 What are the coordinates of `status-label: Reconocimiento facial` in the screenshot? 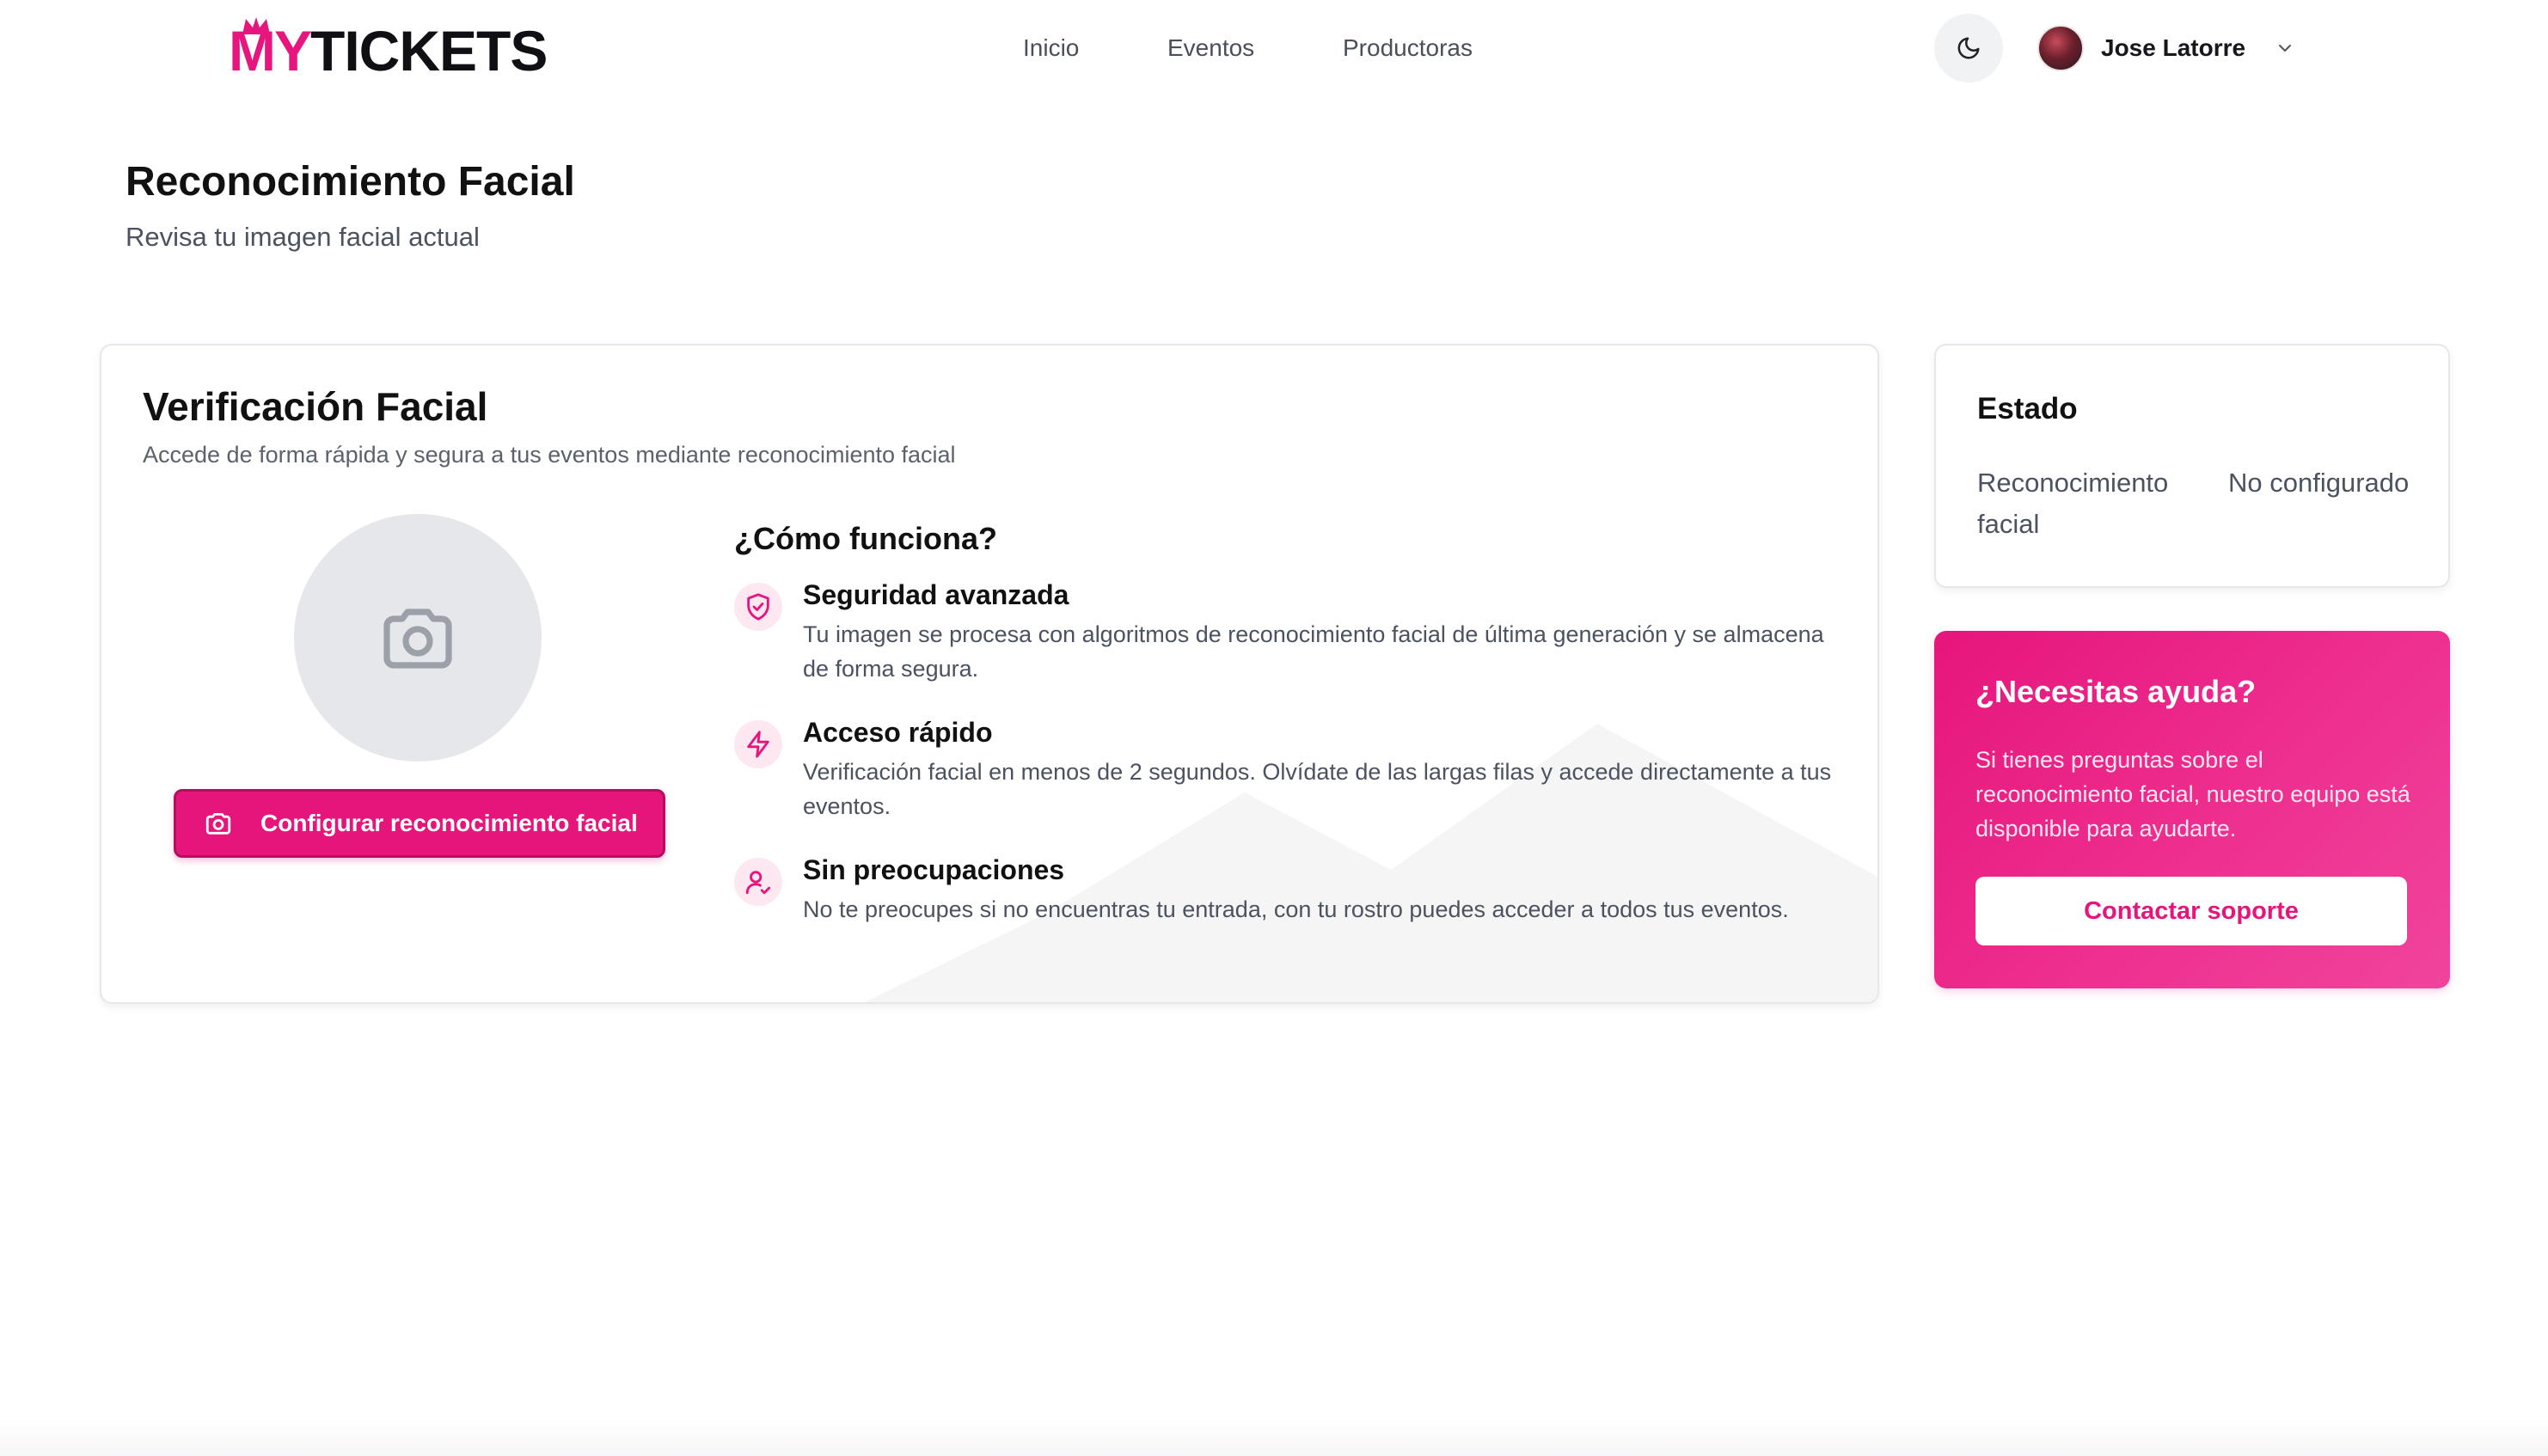 It's located at (2073, 504).